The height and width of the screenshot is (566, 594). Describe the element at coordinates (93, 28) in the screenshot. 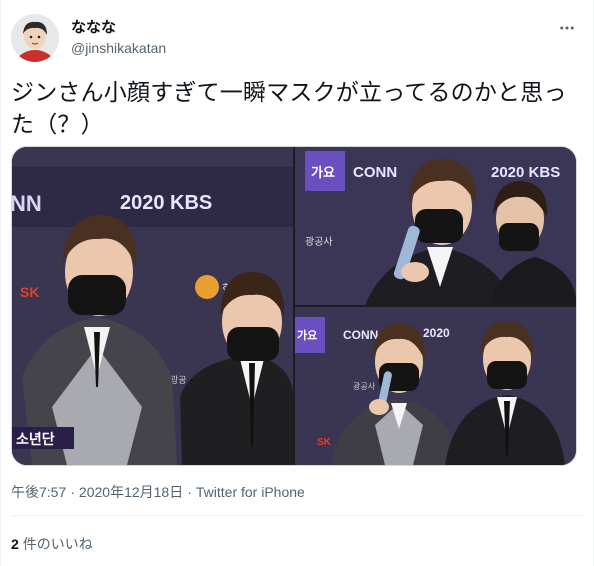

I see `display-name: ななな` at that location.